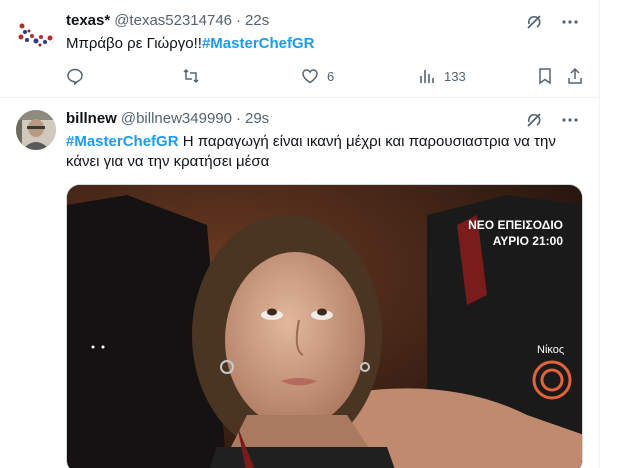  What do you see at coordinates (323, 44) in the screenshot?
I see `tweet-text: Μπράβο ρε Γιώργο!!#MasterChefGR` at bounding box center [323, 44].